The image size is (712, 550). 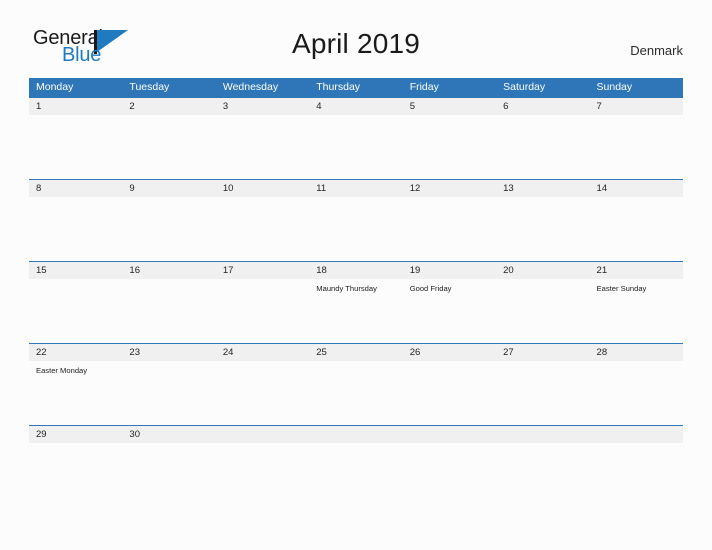 I want to click on country-label: Denmark, so click(x=656, y=50).